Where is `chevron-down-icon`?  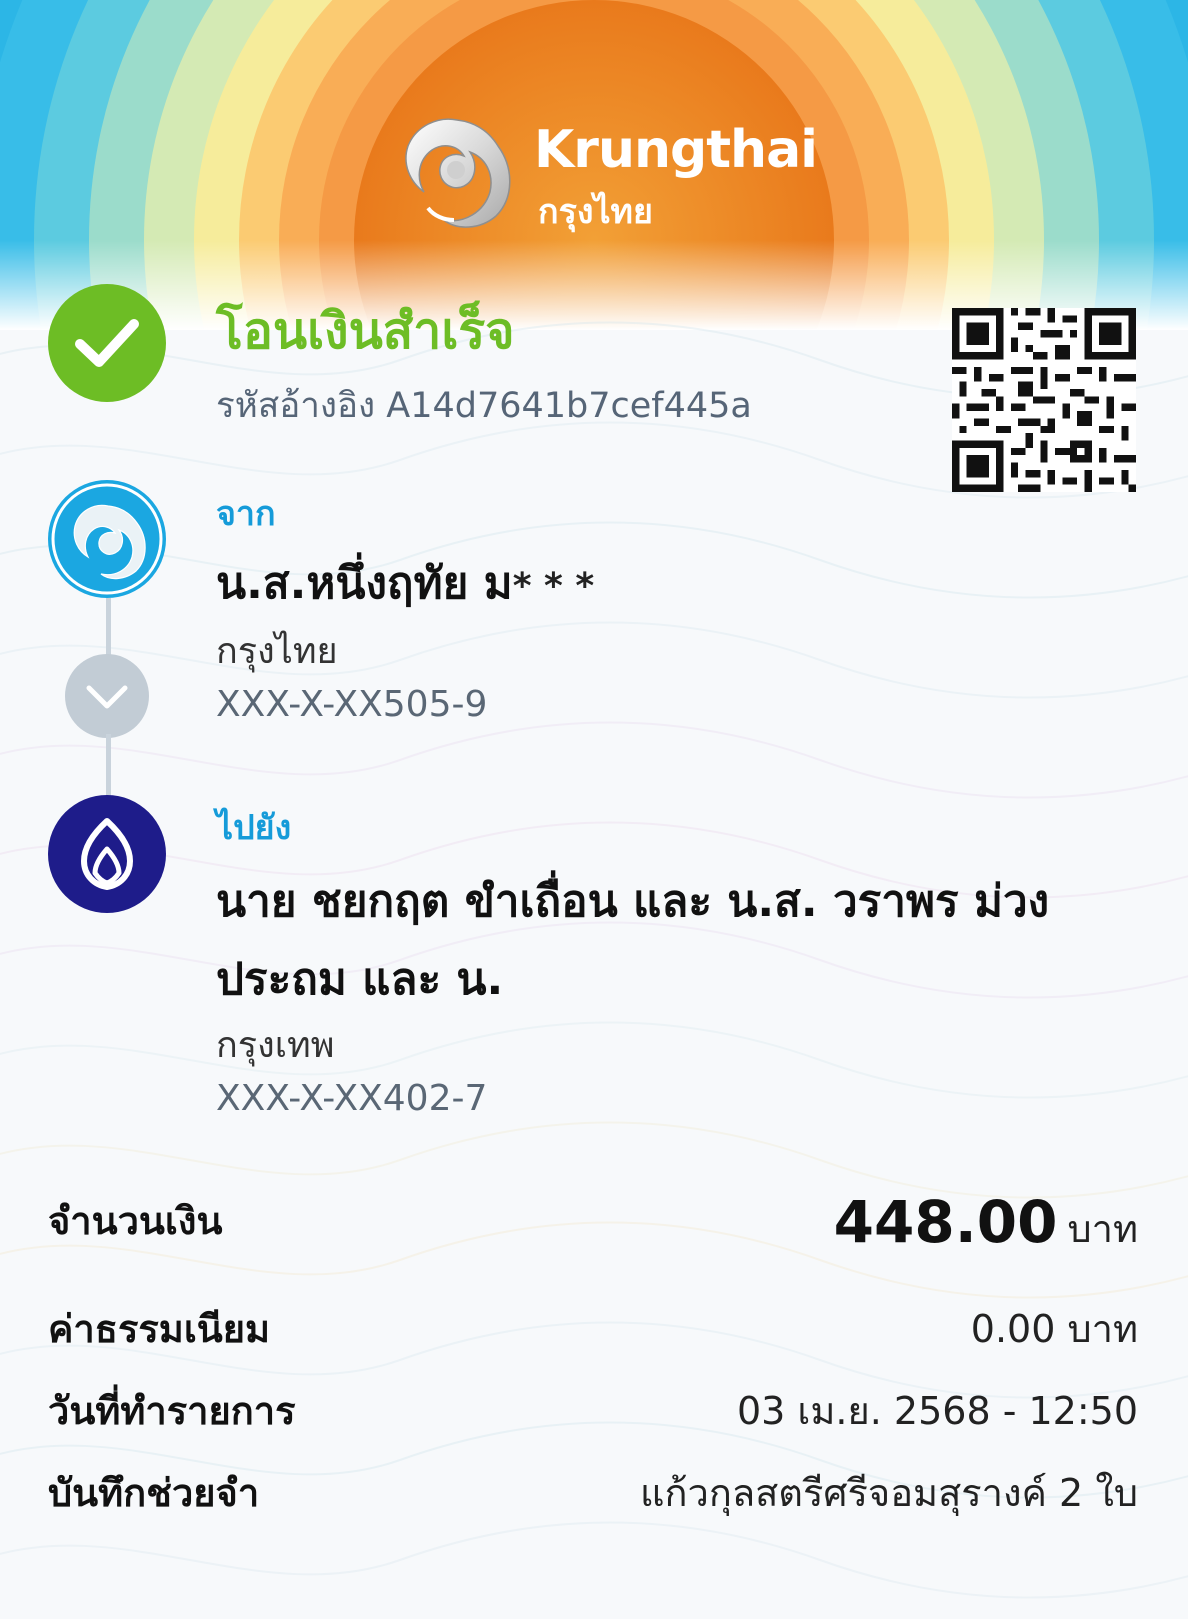
chevron-down-icon is located at coordinates (107, 696).